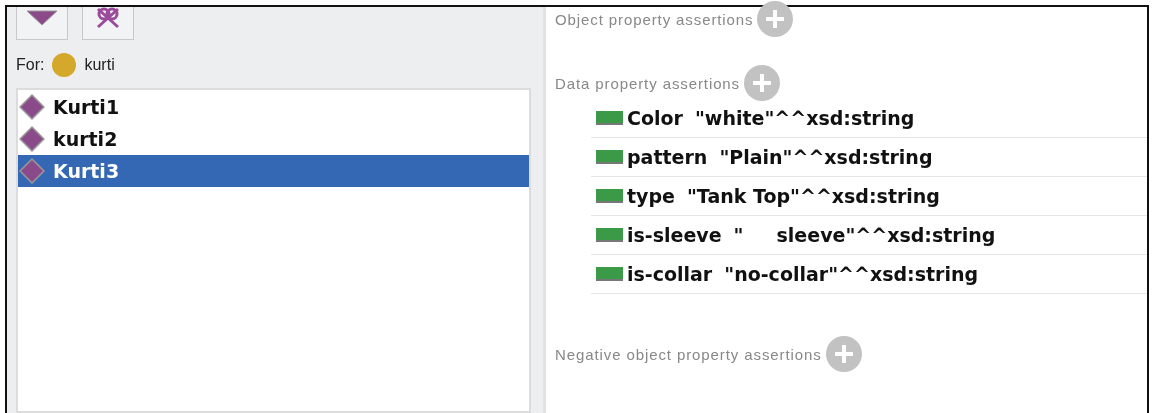  Describe the element at coordinates (864, 235) in the screenshot. I see `property-value: " sleeve"^^xsd:string` at that location.